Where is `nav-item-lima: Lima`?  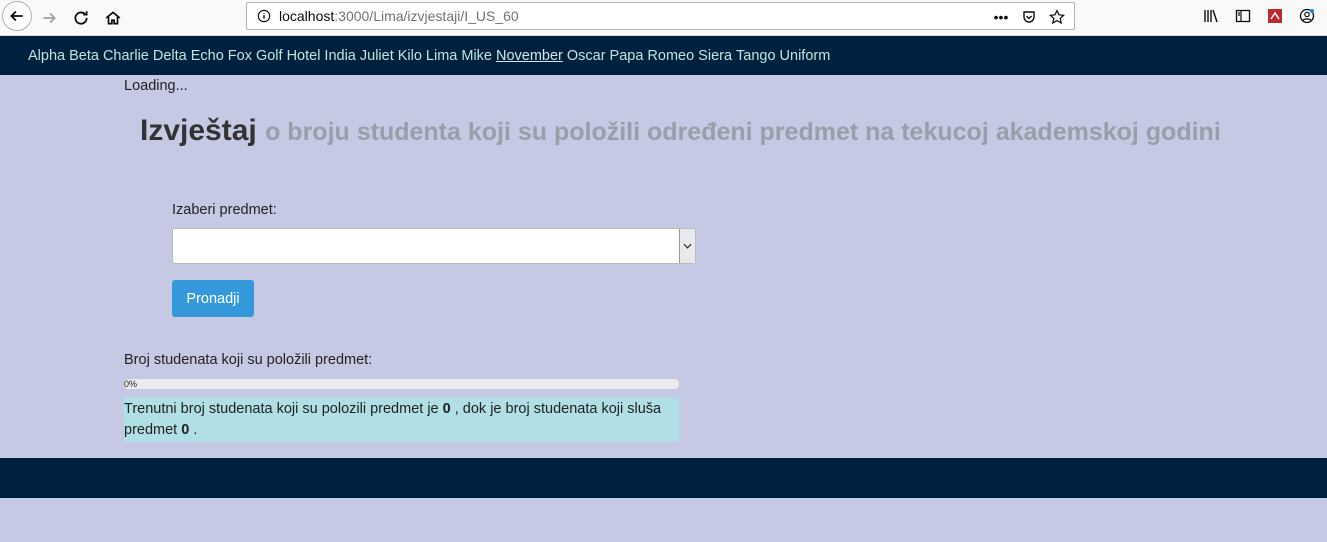 nav-item-lima: Lima is located at coordinates (441, 56).